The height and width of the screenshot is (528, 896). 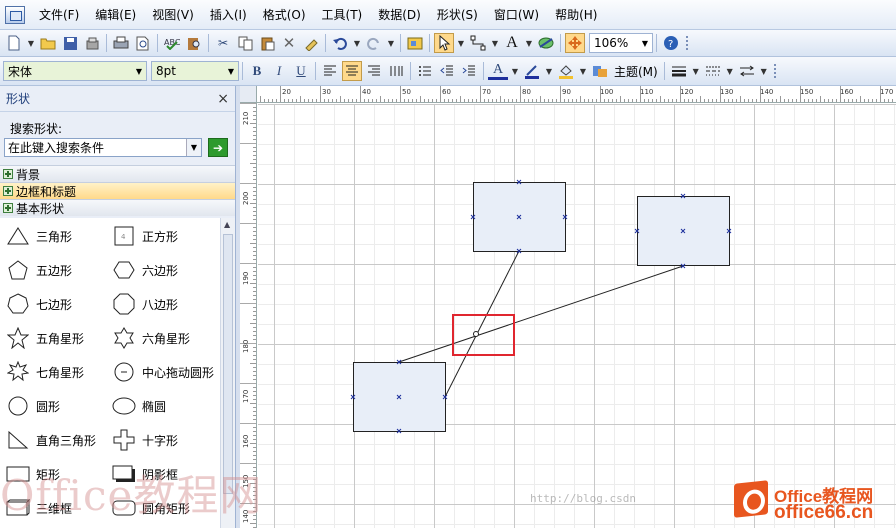 What do you see at coordinates (115, 15) in the screenshot?
I see `menu-edit: 编辑(E)` at bounding box center [115, 15].